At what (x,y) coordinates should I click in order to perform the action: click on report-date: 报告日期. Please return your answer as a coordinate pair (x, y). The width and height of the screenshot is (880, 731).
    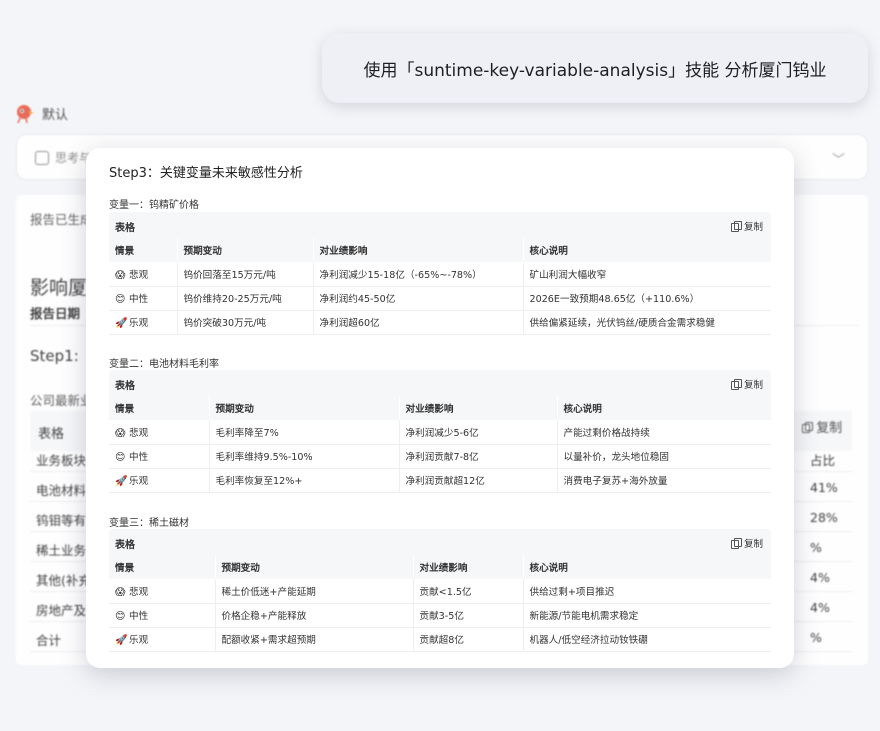
    Looking at the image, I should click on (55, 313).